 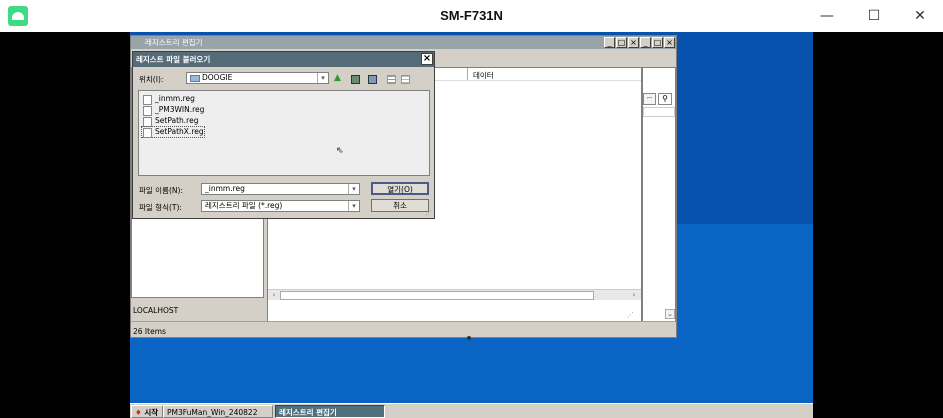 What do you see at coordinates (283, 59) in the screenshot?
I see `dialog-titlebar: 레지스트 파일 불러오기` at bounding box center [283, 59].